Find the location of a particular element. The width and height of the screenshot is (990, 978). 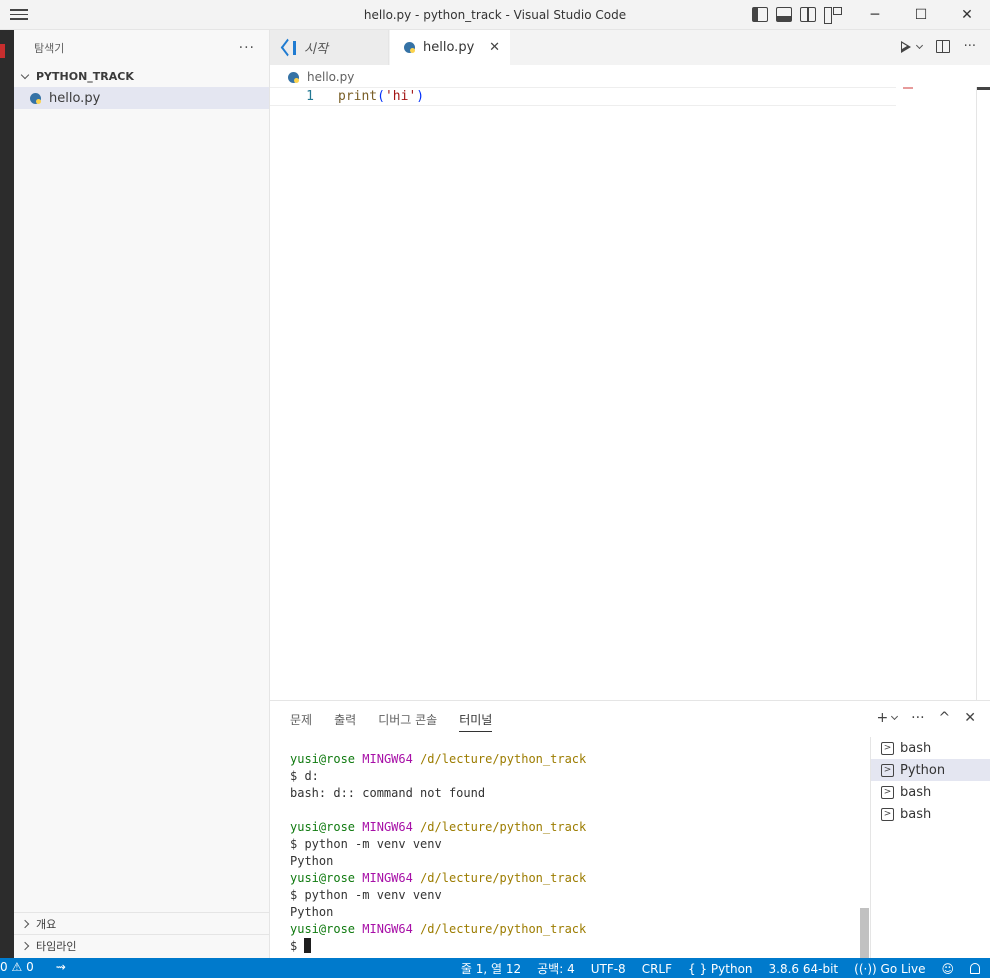

line-number: 1 is located at coordinates (310, 96).